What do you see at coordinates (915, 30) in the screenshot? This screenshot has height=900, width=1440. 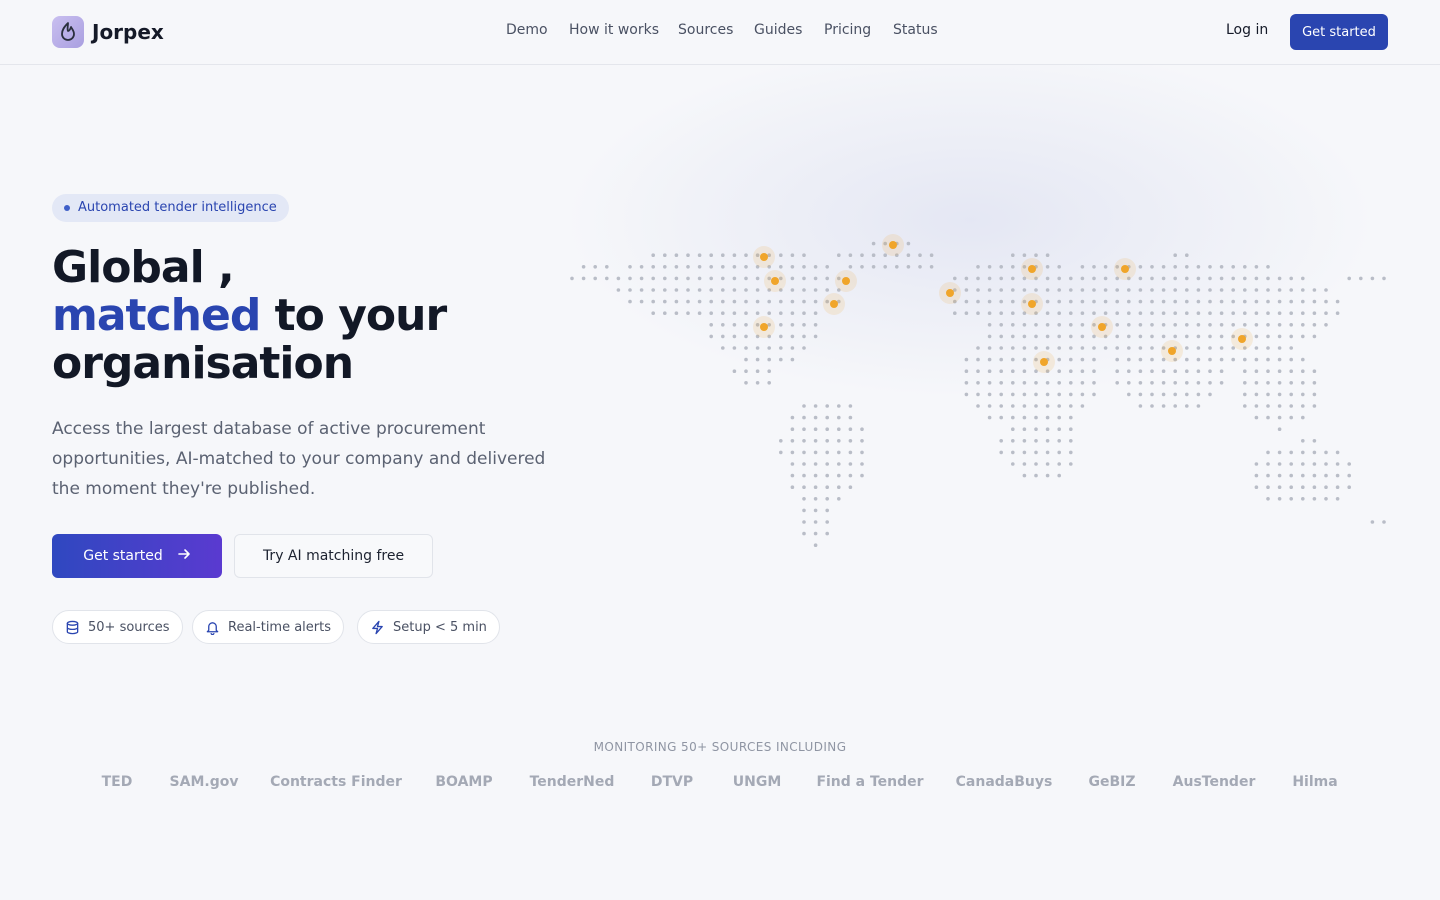 I see `nav-link-status: Status` at bounding box center [915, 30].